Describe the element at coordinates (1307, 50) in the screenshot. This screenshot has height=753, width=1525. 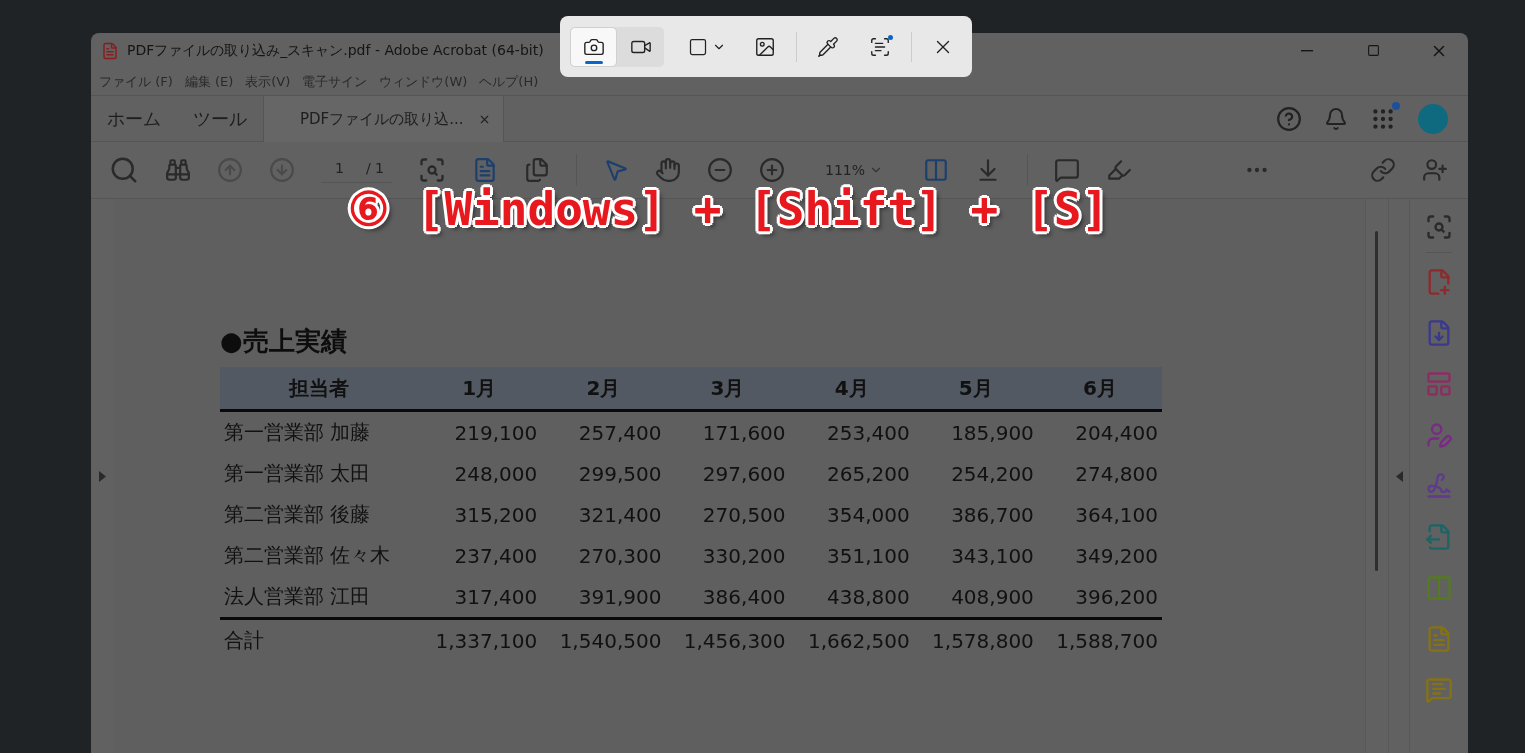
I see `minimize-icon` at that location.